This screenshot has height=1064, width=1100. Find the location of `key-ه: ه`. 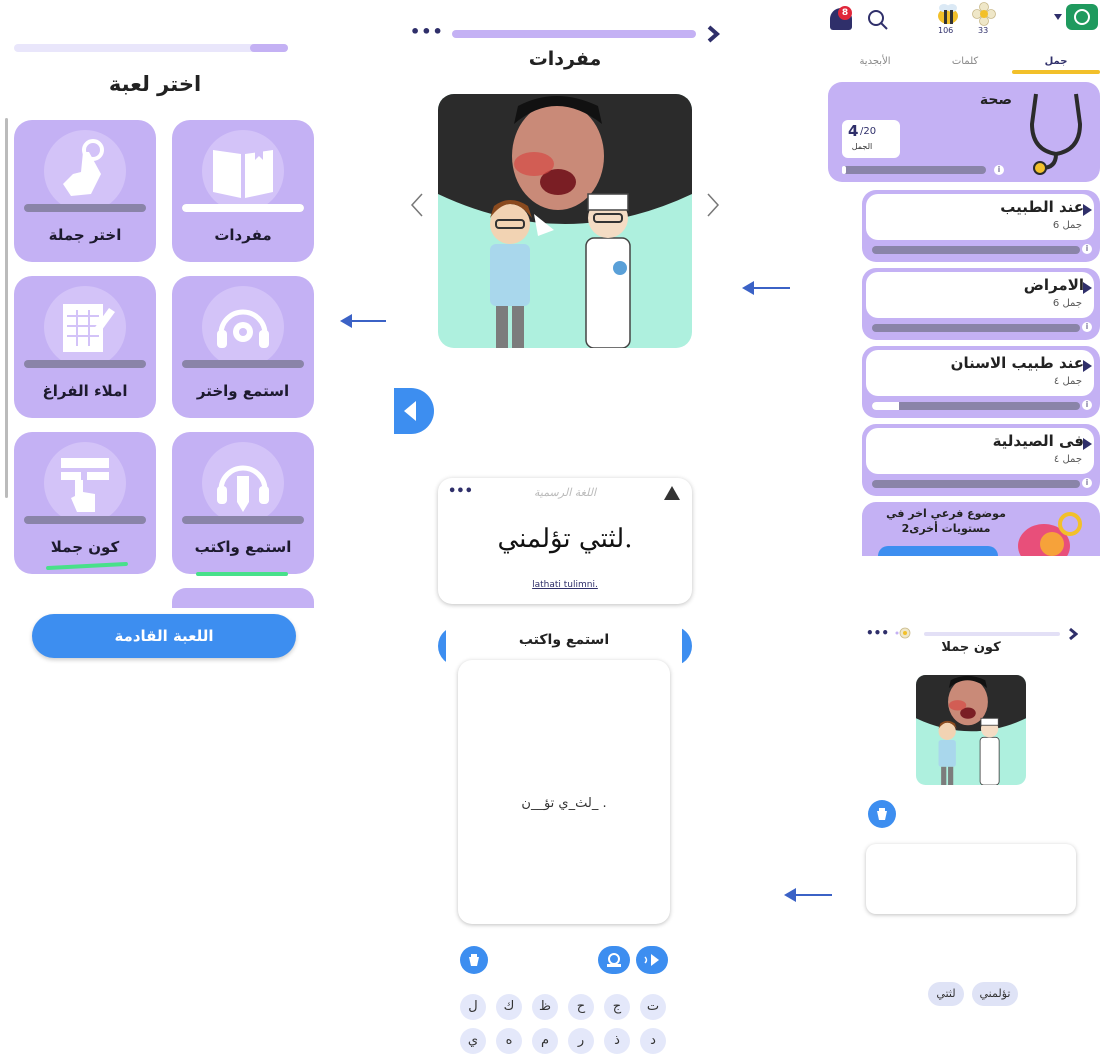

key-ه: ه is located at coordinates (509, 1041).